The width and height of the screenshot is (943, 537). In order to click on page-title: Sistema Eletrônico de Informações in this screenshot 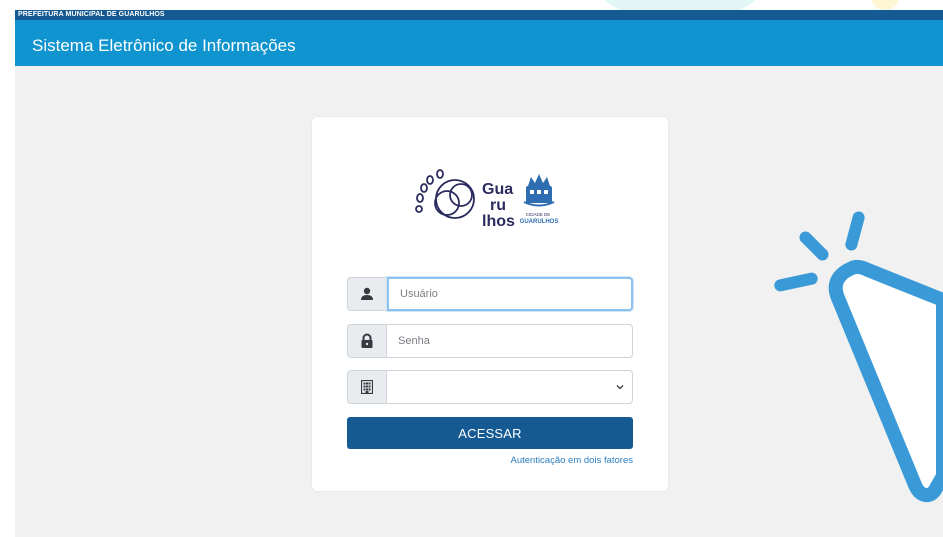, I will do `click(164, 45)`.